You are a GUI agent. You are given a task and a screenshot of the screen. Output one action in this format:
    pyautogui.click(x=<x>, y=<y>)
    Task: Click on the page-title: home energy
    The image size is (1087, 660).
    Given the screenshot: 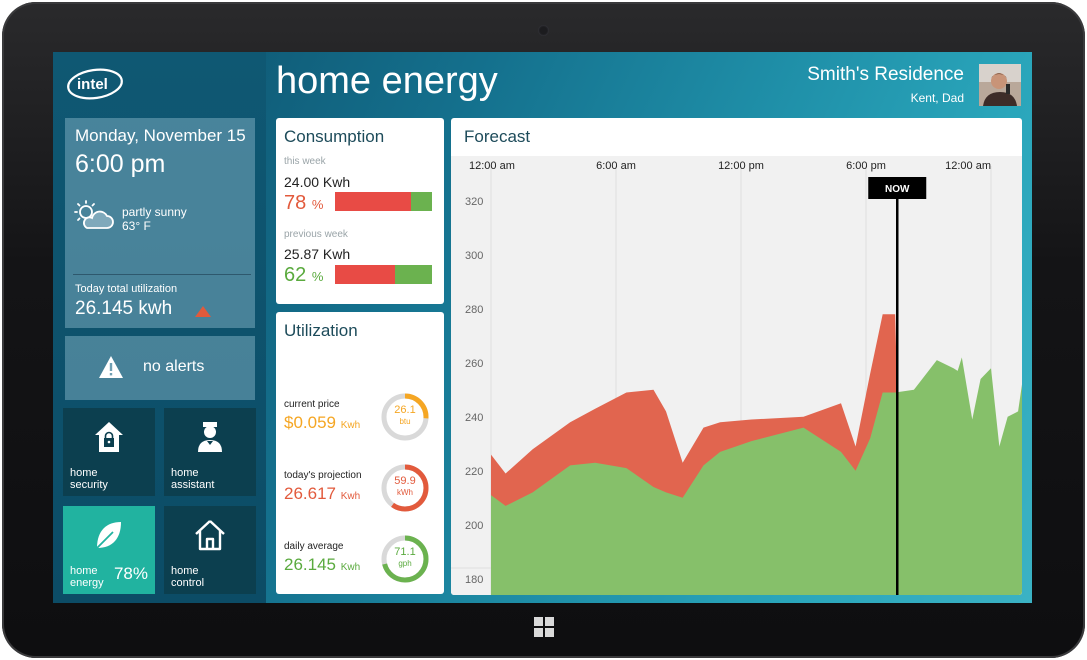 What is the action you would take?
    pyautogui.click(x=387, y=81)
    